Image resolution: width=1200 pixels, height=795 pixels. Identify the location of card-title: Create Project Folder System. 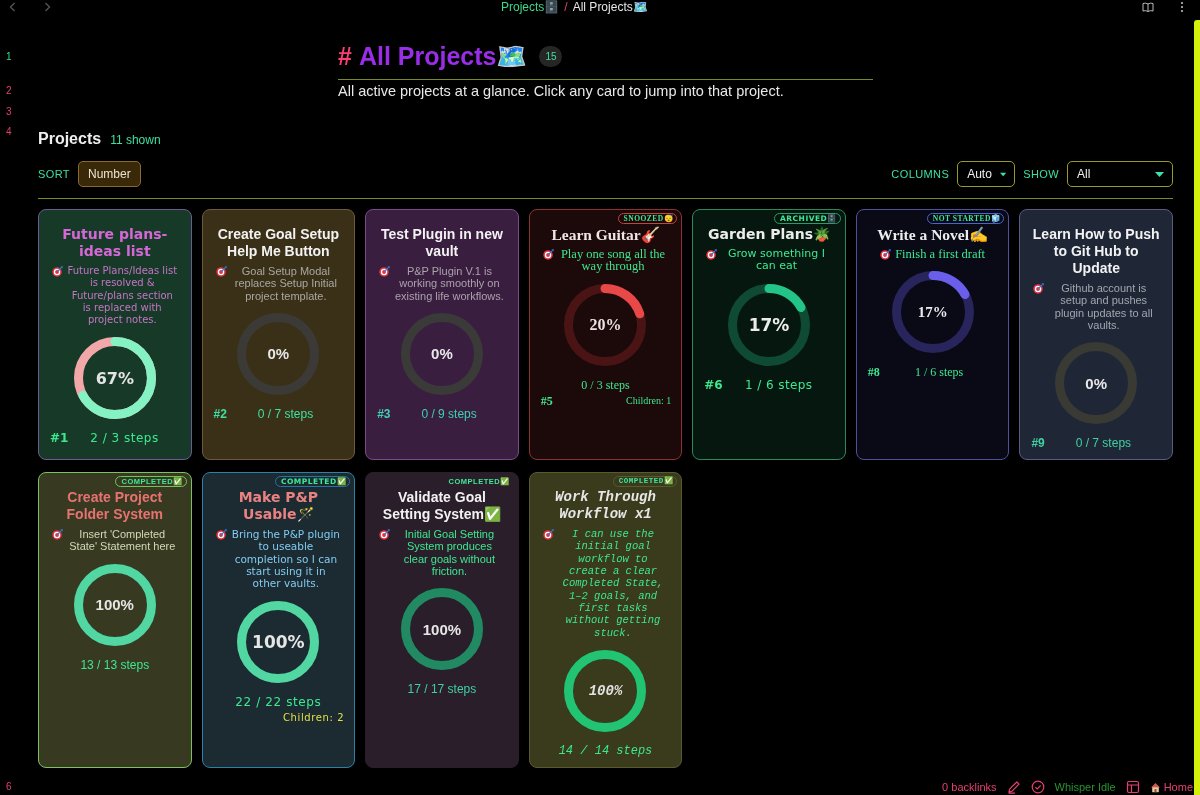
(114, 506).